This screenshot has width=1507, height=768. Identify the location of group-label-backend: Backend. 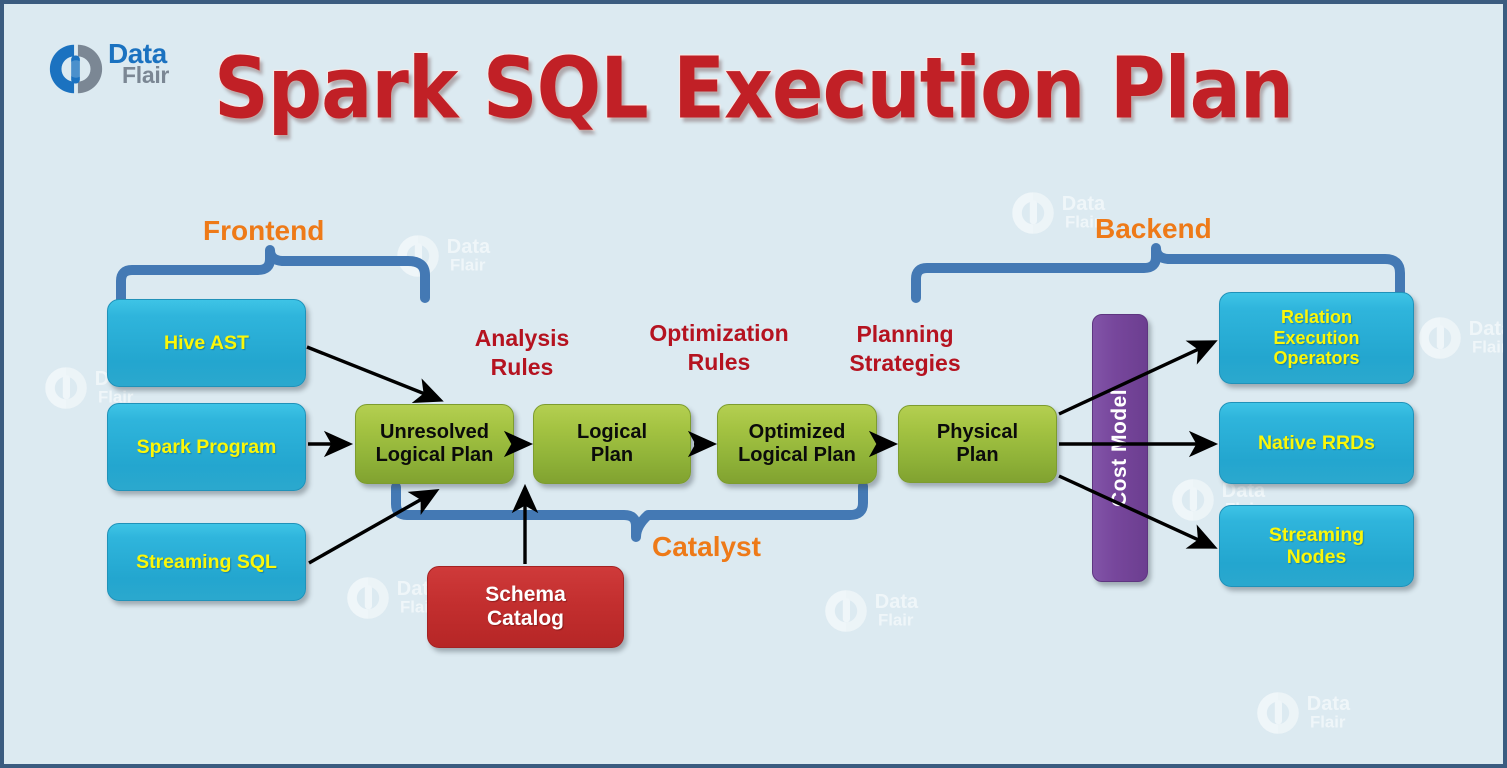
(1153, 228).